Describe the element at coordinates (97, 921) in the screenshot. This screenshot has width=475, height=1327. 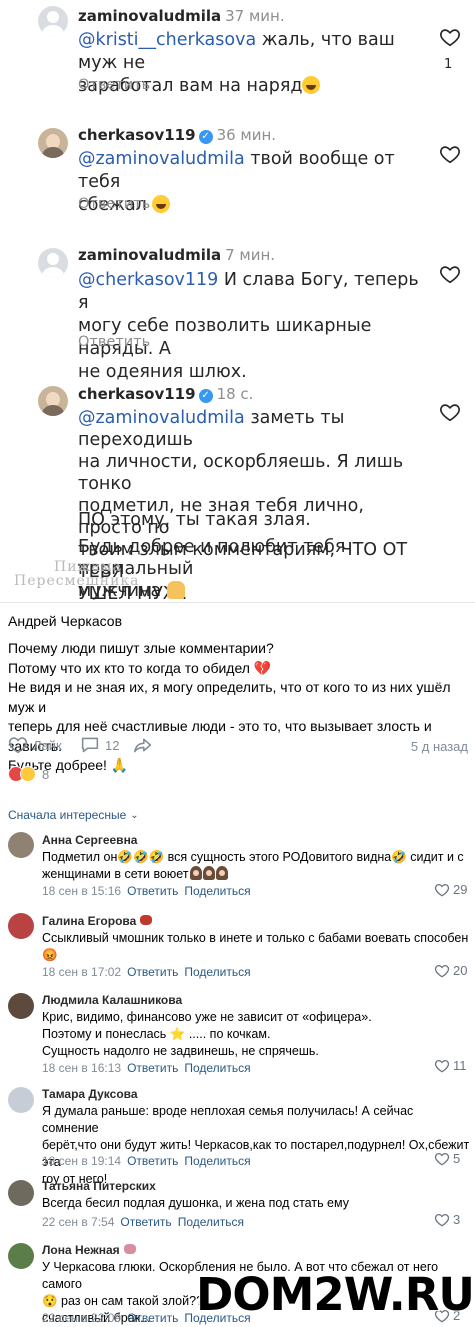
I see `comment-author: Галина Егорова` at that location.